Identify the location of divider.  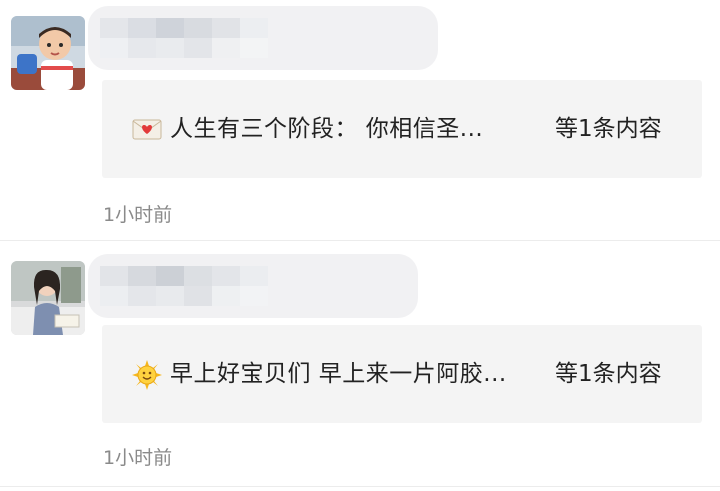
(360, 486).